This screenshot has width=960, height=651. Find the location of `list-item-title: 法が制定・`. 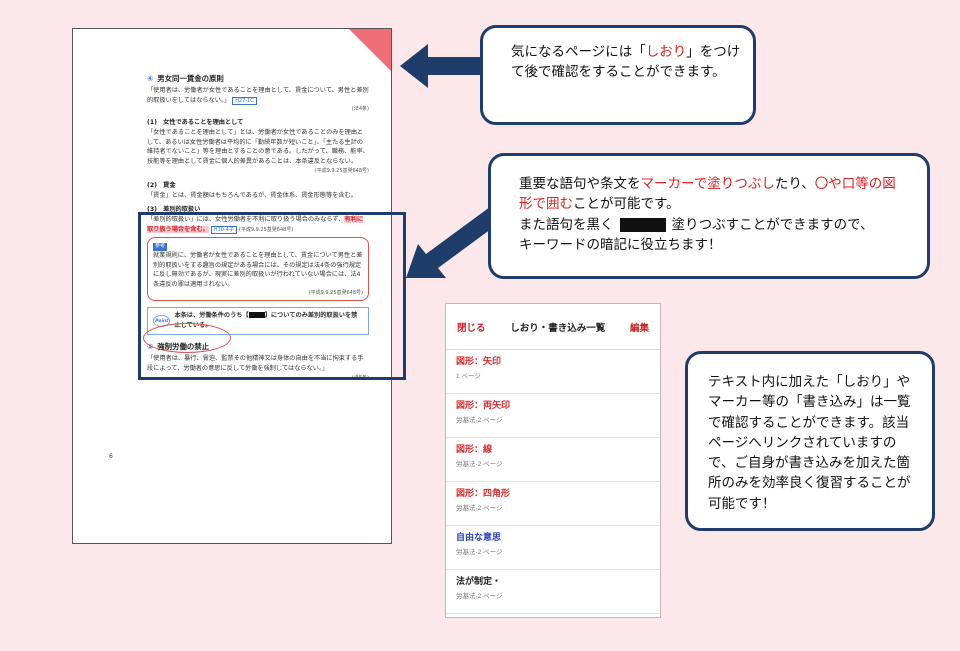

list-item-title: 法が制定・ is located at coordinates (479, 581).